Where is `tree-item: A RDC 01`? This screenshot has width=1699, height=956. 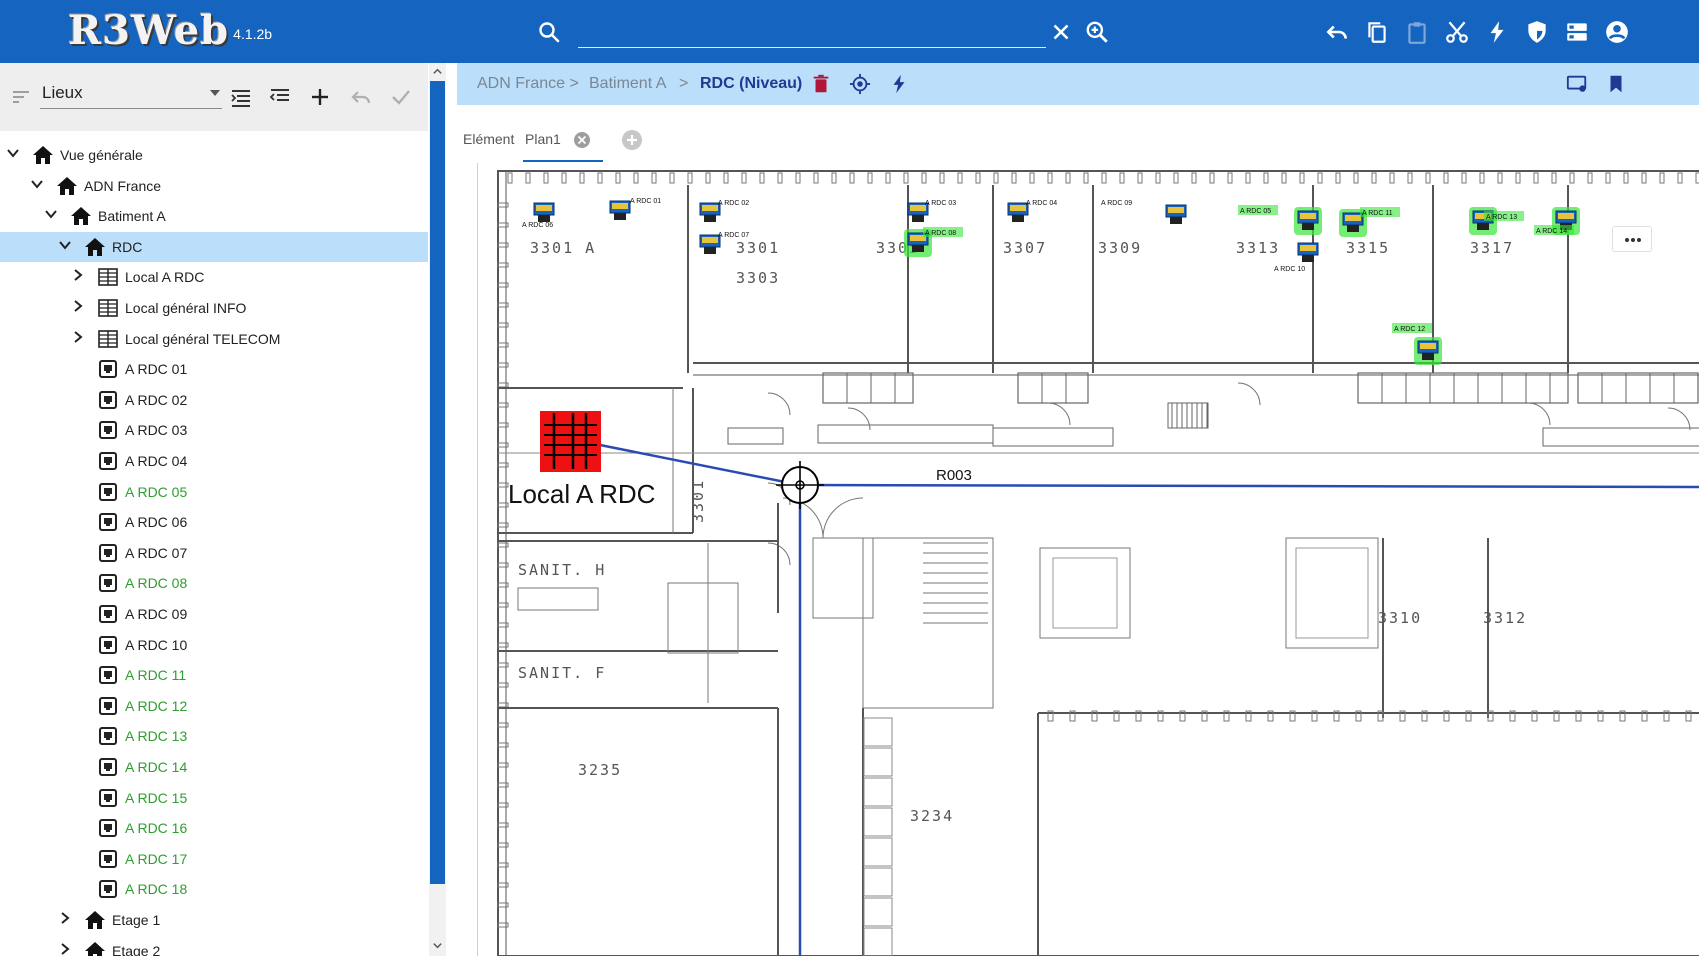
tree-item: A RDC 01 is located at coordinates (214, 369).